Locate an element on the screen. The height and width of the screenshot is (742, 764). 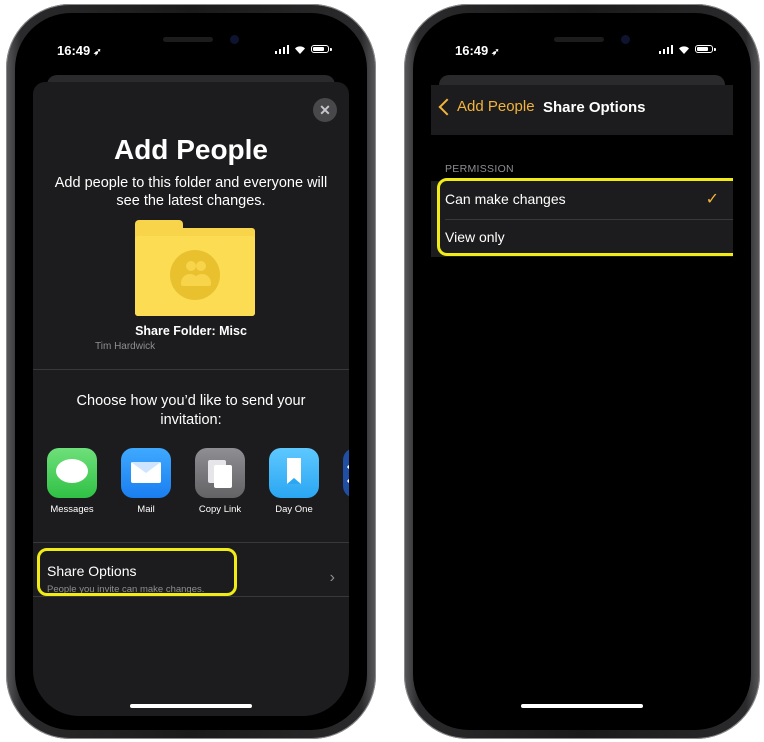
page-title: Add People is located at coordinates (190, 149).